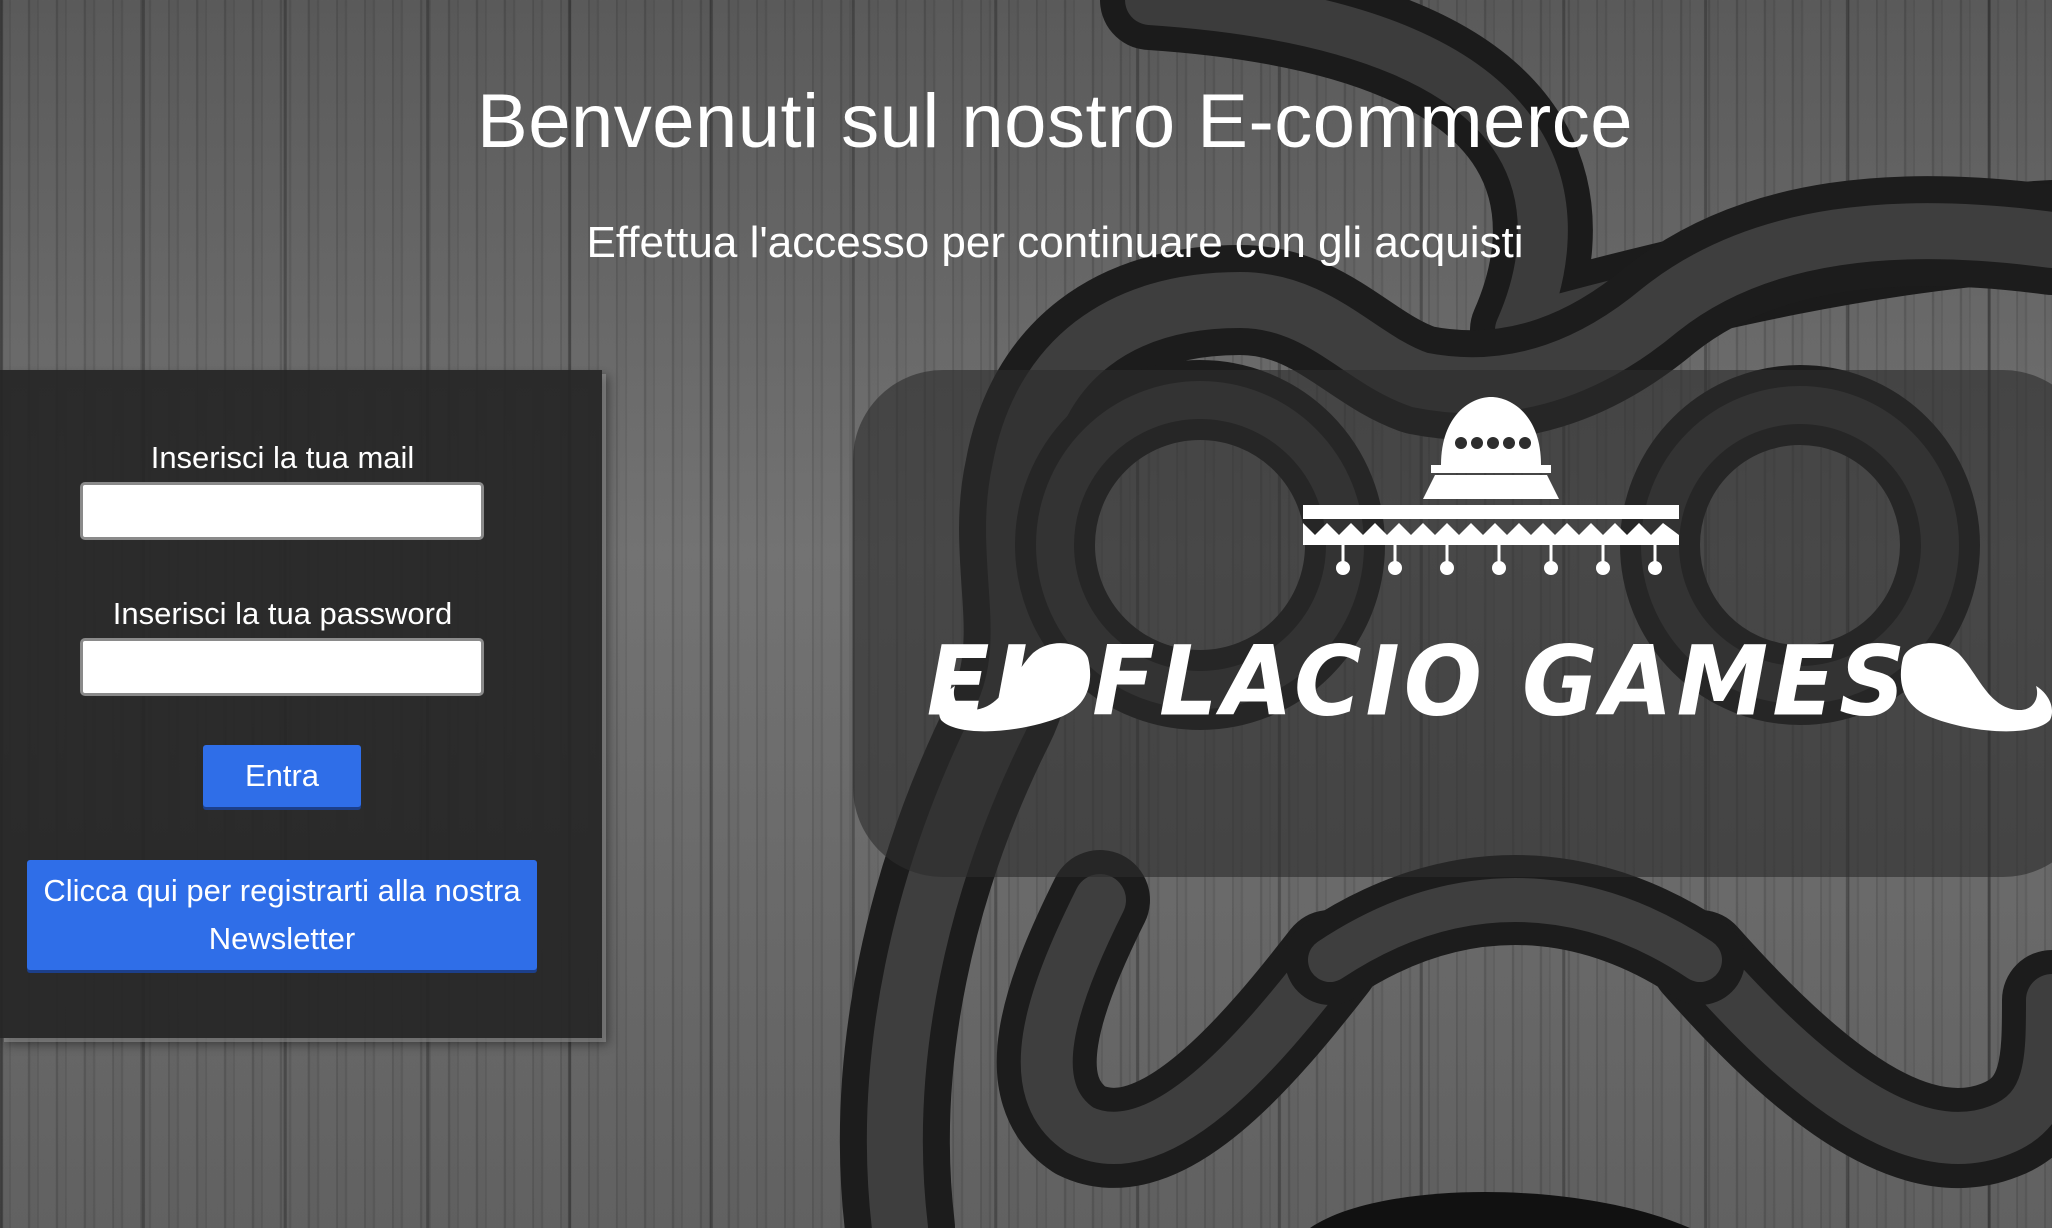 This screenshot has width=2052, height=1228. I want to click on brand-name: EL FLACIO GAMES, so click(1418, 681).